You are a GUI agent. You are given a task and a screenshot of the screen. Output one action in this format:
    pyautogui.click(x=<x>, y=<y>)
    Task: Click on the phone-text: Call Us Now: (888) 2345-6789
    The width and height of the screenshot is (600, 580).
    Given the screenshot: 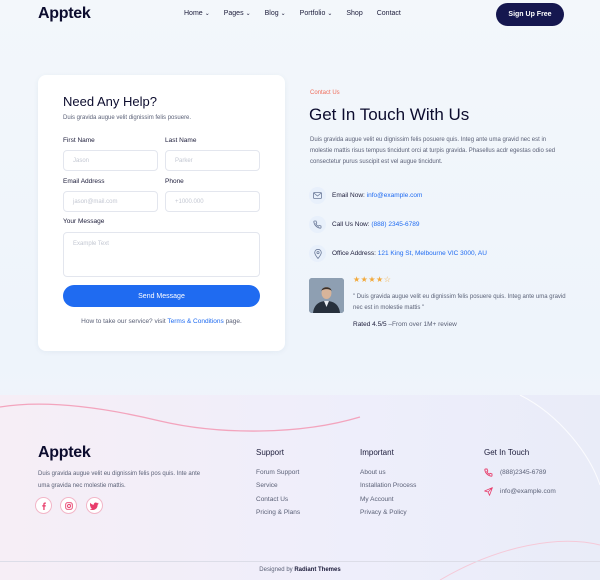 What is the action you would take?
    pyautogui.click(x=375, y=224)
    